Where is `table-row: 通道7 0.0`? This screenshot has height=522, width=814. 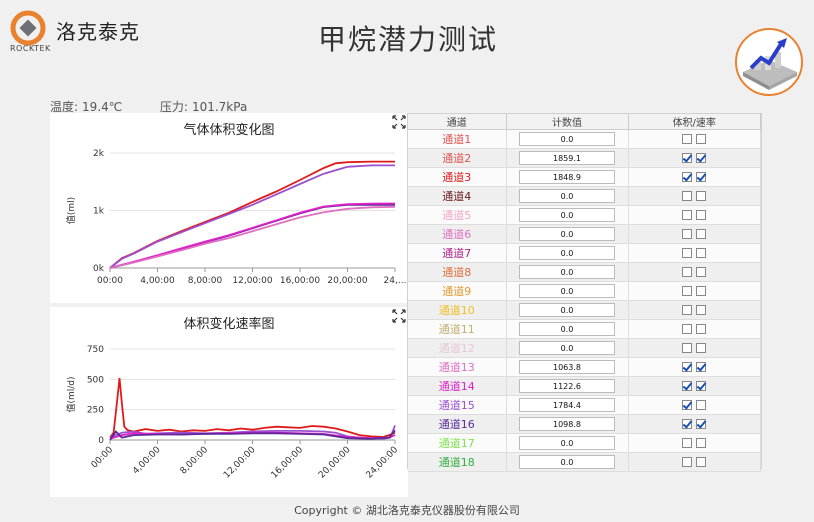 table-row: 通道7 0.0 is located at coordinates (584, 253).